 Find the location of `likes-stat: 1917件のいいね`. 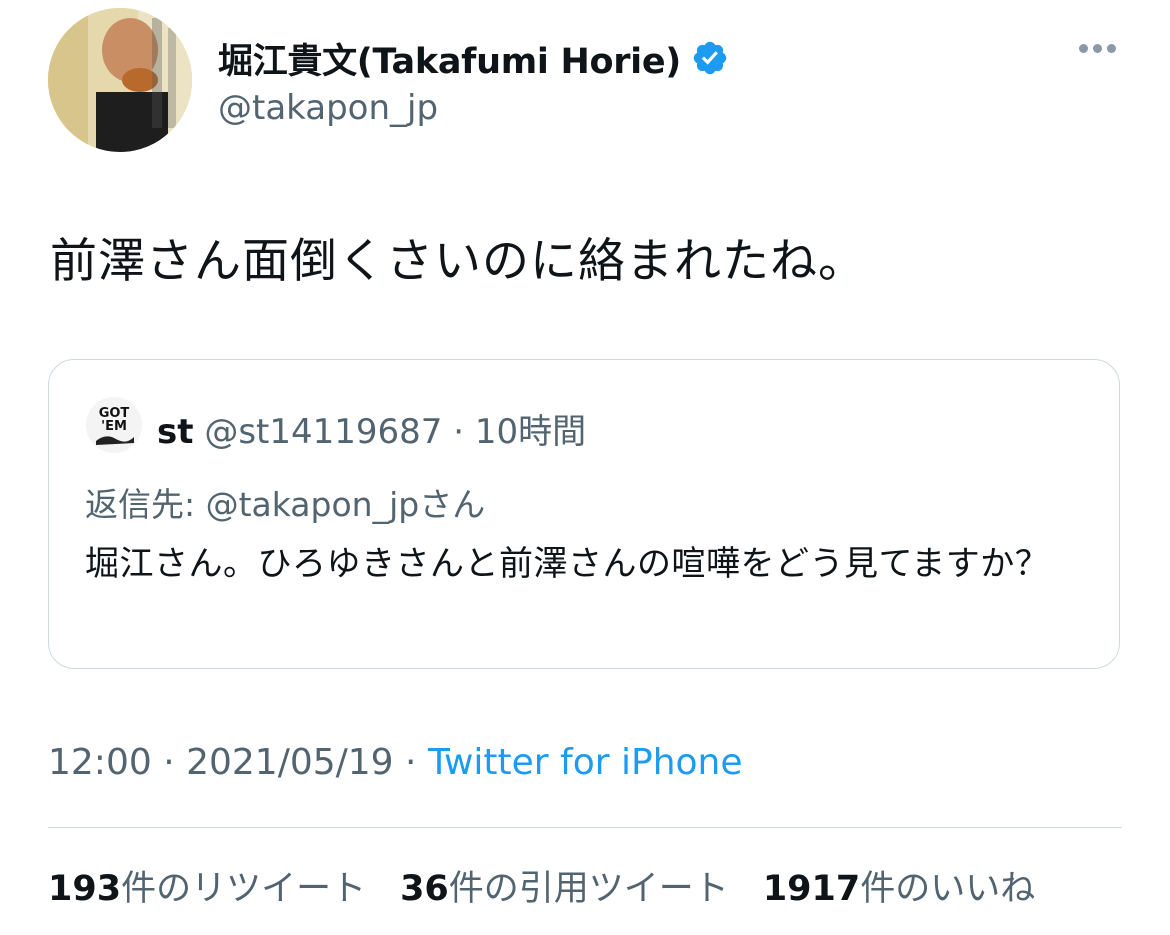

likes-stat: 1917件のいいね is located at coordinates (899, 885).